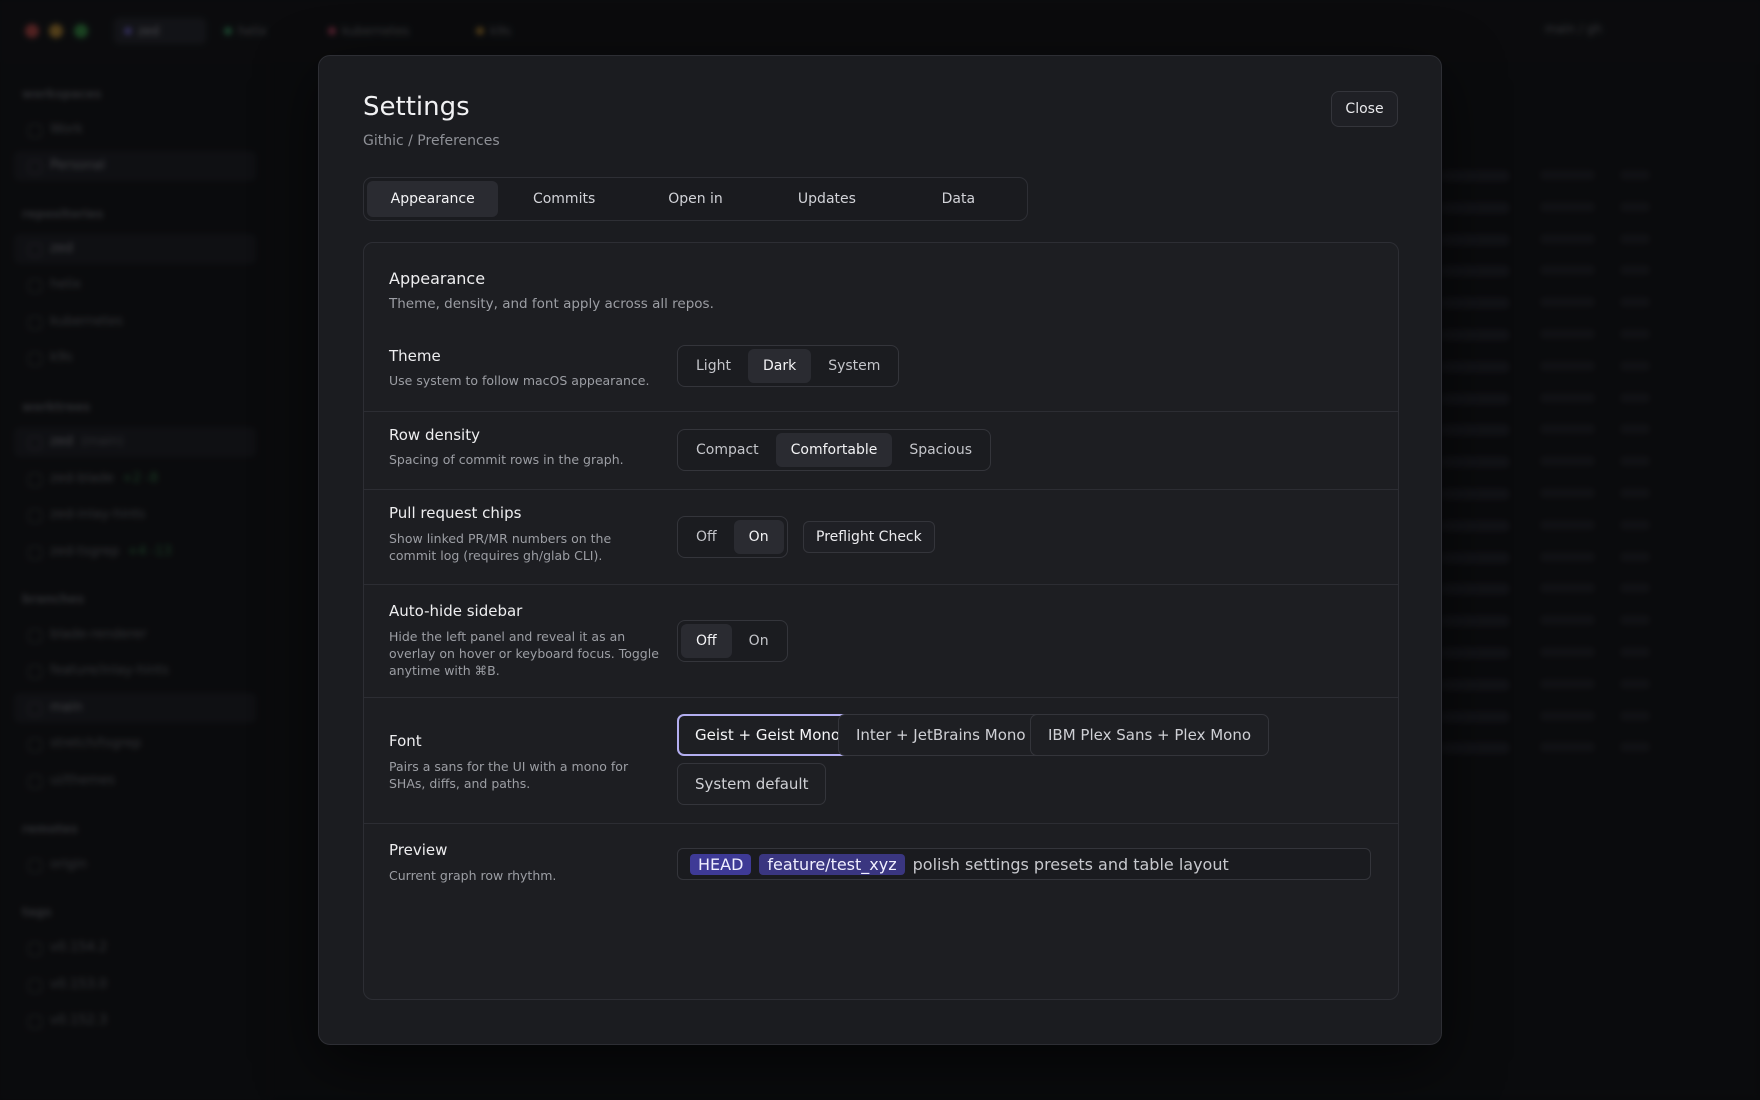 This screenshot has height=1100, width=1760. Describe the element at coordinates (752, 784) in the screenshot. I see `font-option-system-default: System default` at that location.